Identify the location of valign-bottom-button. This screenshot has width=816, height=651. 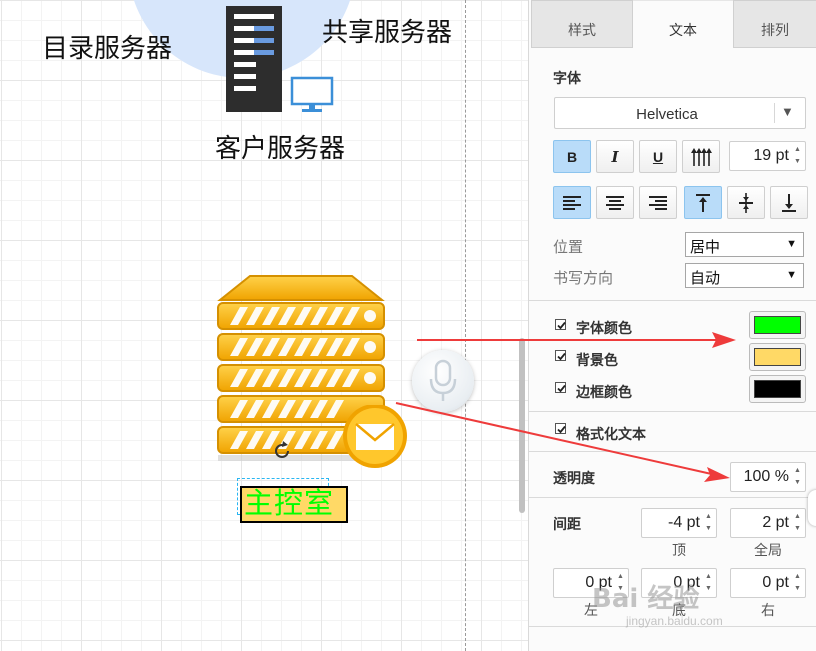
(789, 202).